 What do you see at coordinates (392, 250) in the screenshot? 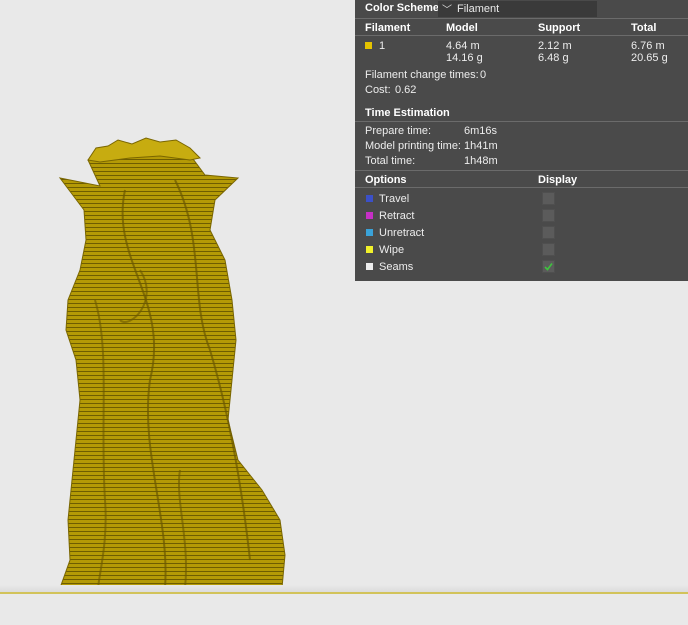
I see `option-label-wipe: Wipe` at bounding box center [392, 250].